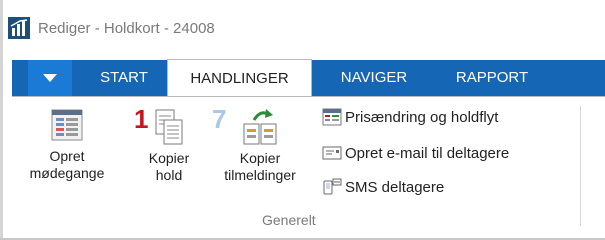  What do you see at coordinates (67, 156) in the screenshot?
I see `opret-modegange-label-1: Opret` at bounding box center [67, 156].